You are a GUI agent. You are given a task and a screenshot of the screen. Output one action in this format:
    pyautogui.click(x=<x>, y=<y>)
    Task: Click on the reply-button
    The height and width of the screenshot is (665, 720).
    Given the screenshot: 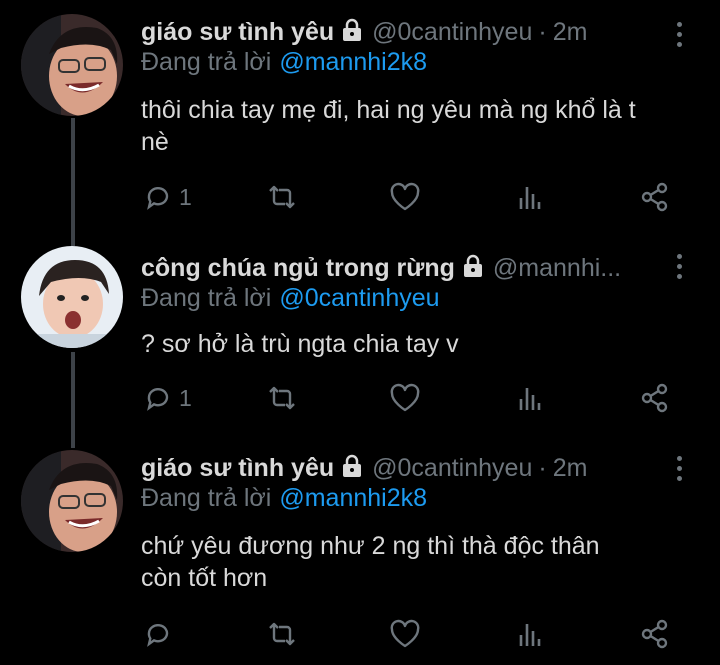 What is the action you would take?
    pyautogui.click(x=161, y=634)
    